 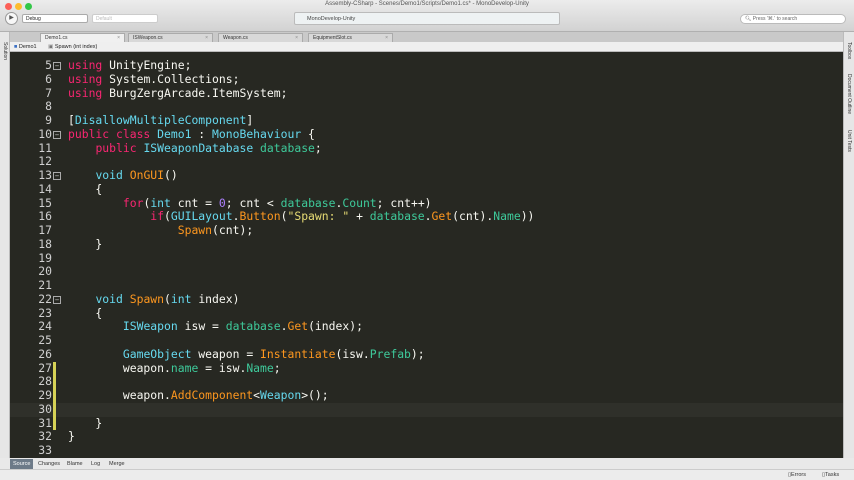 What do you see at coordinates (426, 189) in the screenshot?
I see `code-line: 14 {` at bounding box center [426, 189].